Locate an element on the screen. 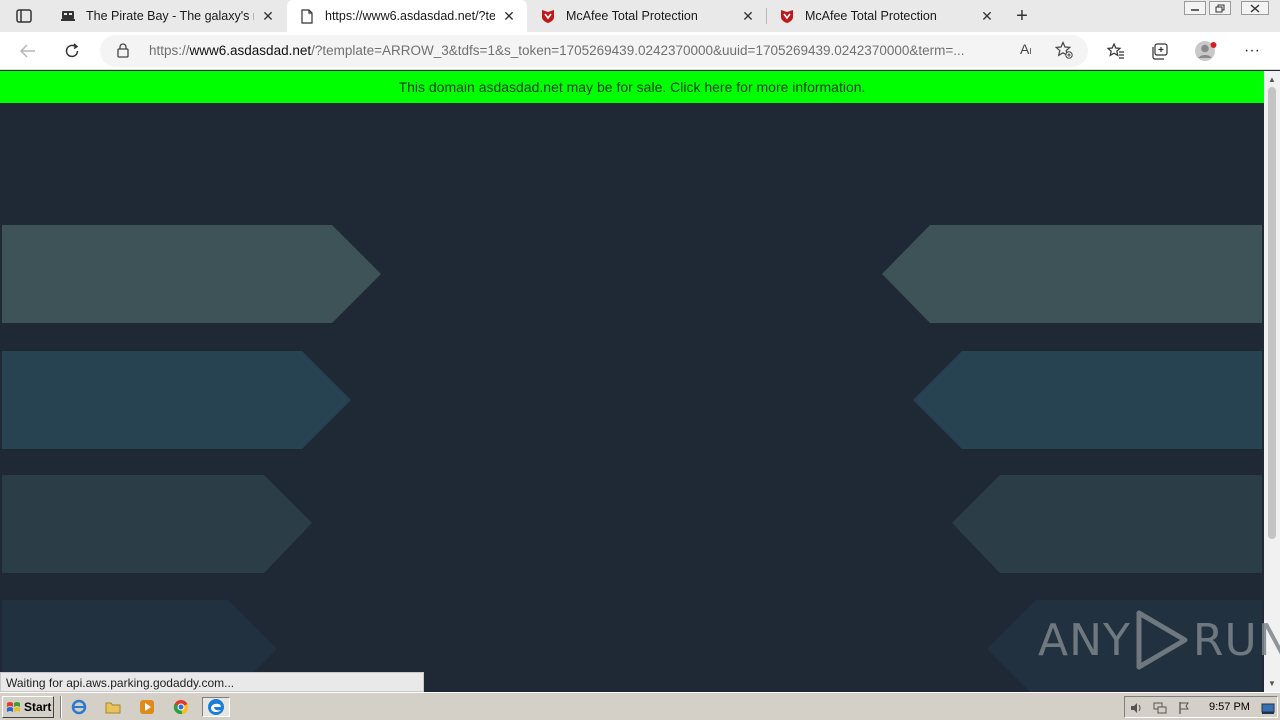 Image resolution: width=1280 pixels, height=720 pixels. file-explorer-icon is located at coordinates (113, 707).